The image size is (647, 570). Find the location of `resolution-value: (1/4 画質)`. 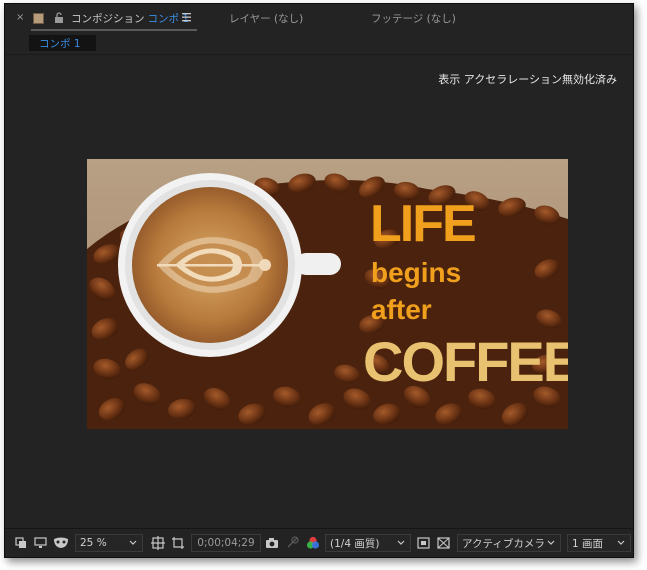

resolution-value: (1/4 画質) is located at coordinates (355, 543).